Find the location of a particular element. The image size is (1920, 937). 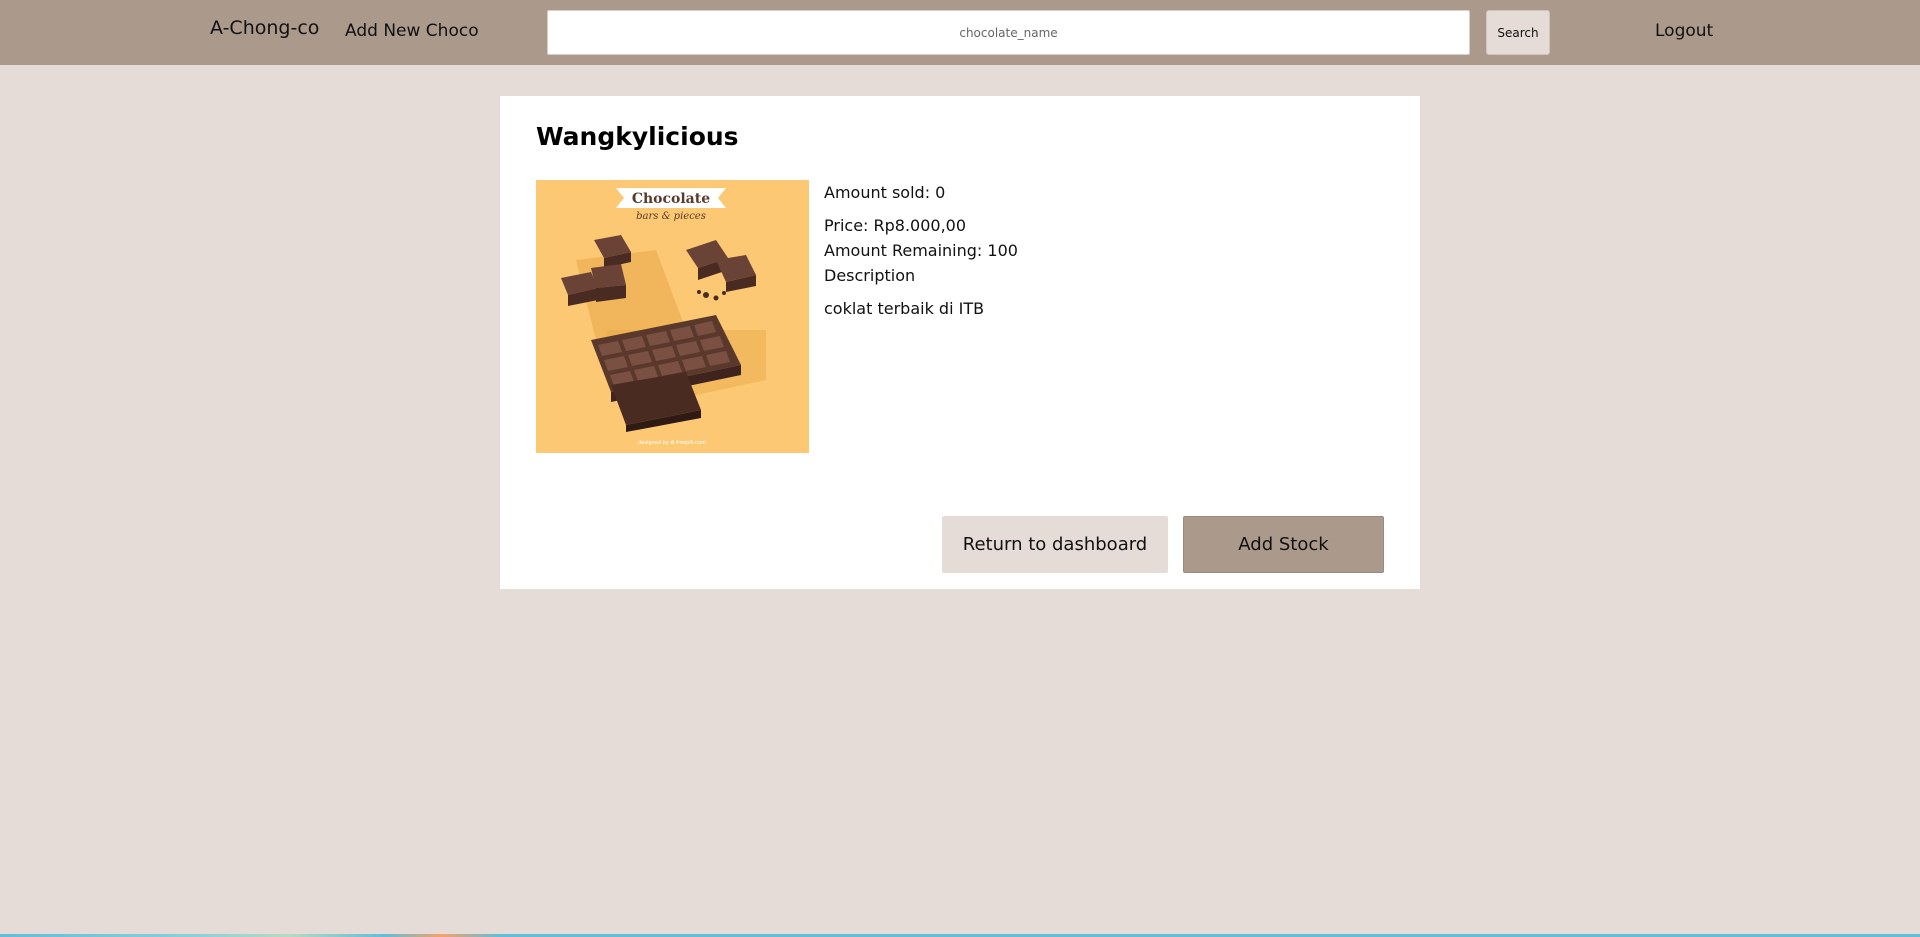

brand-logo: A-Chong-co is located at coordinates (264, 28).